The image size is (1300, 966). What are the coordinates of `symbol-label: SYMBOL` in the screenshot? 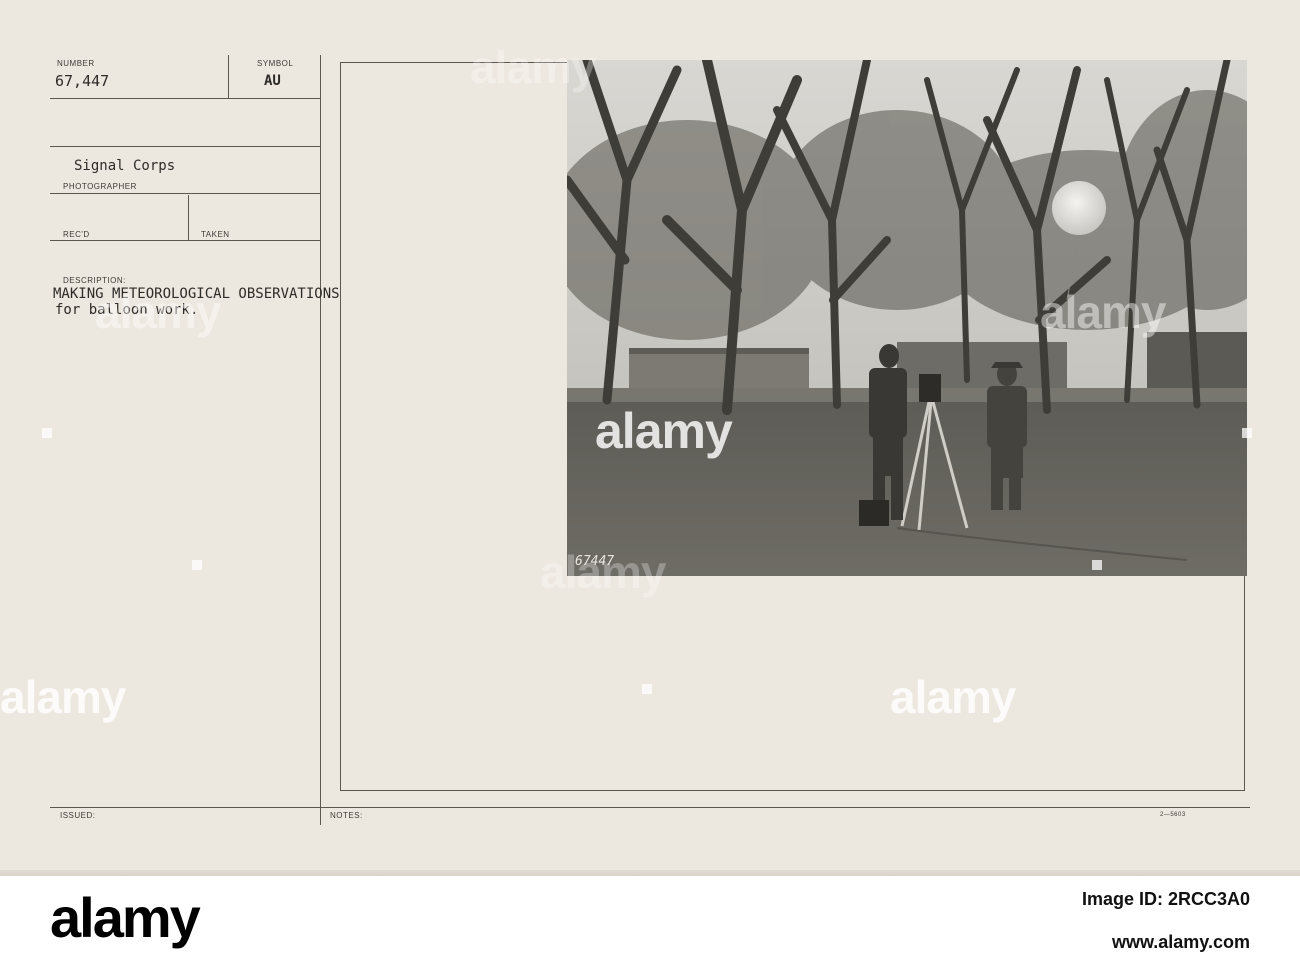 It's located at (275, 63).